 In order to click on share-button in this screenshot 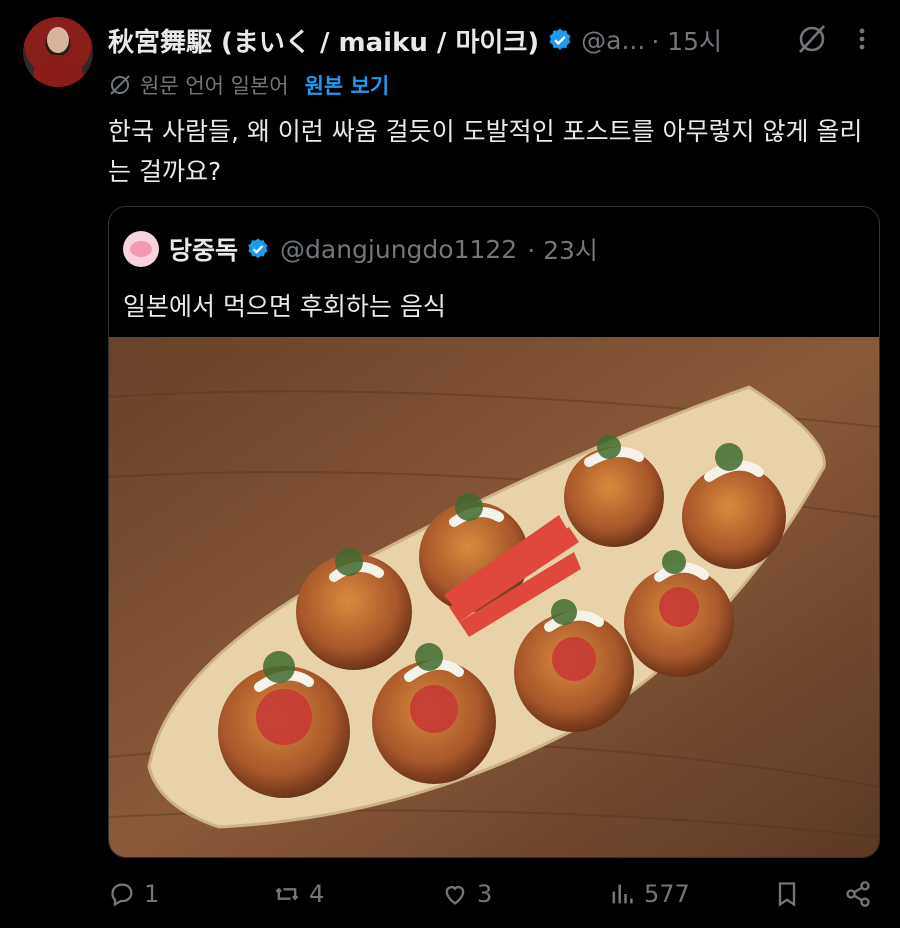, I will do `click(862, 894)`.